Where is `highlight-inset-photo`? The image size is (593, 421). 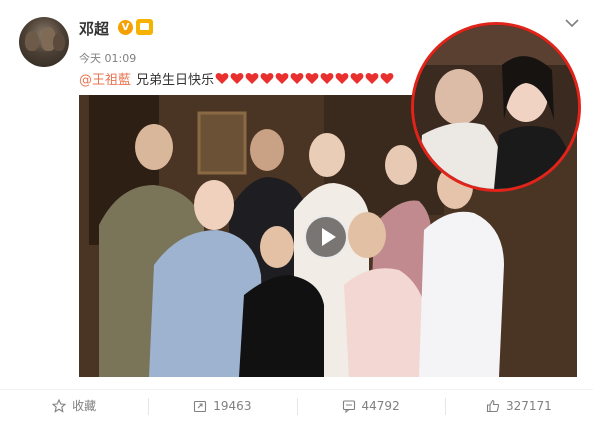
highlight-inset-photo is located at coordinates (496, 107).